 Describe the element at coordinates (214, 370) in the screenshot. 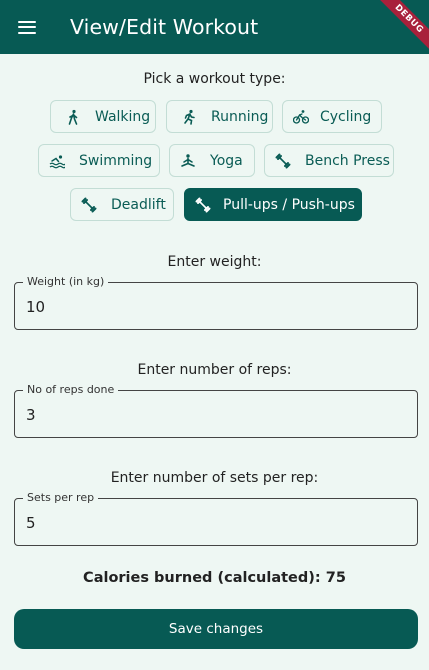

I see `reps-prompt: Enter number of reps:` at that location.